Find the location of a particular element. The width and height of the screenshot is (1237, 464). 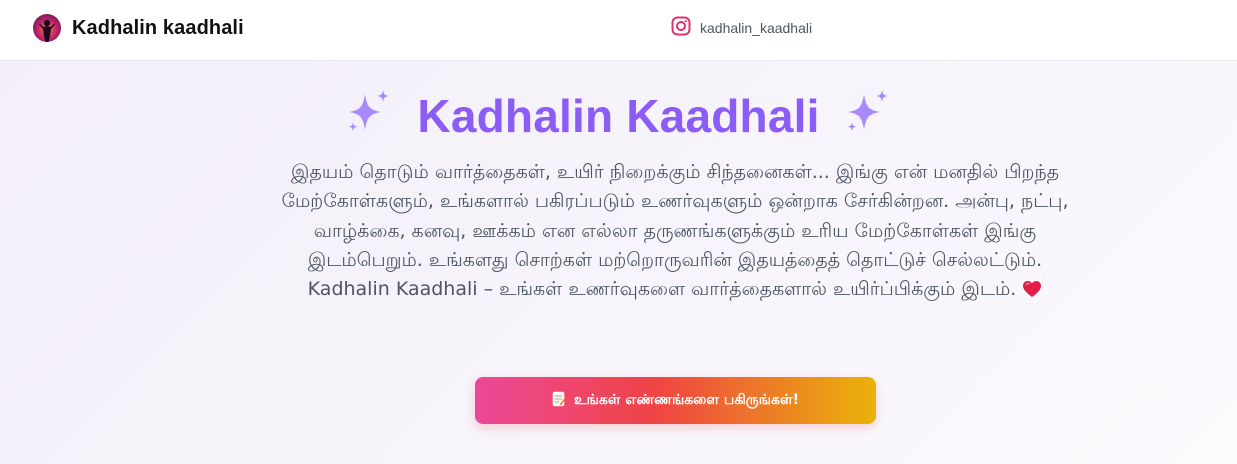

hero-title: Kadhalin Kaadhali is located at coordinates (618, 116).